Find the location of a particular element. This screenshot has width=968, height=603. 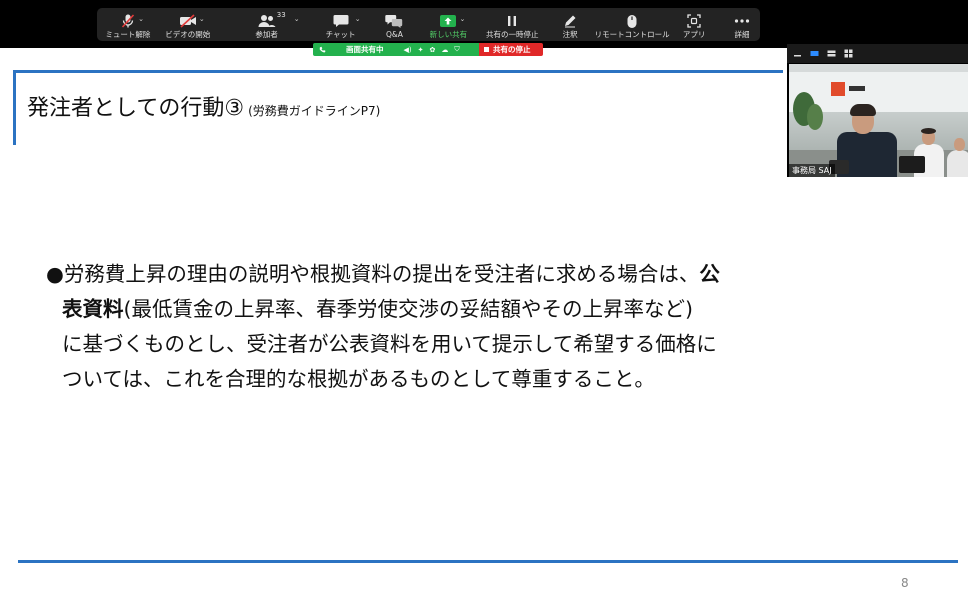

gallery-view-icon is located at coordinates (848, 53).